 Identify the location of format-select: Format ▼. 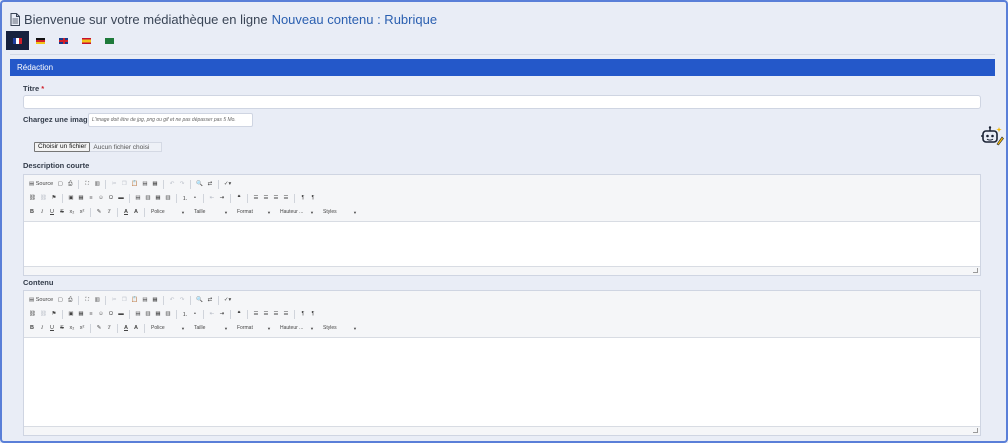
(254, 328).